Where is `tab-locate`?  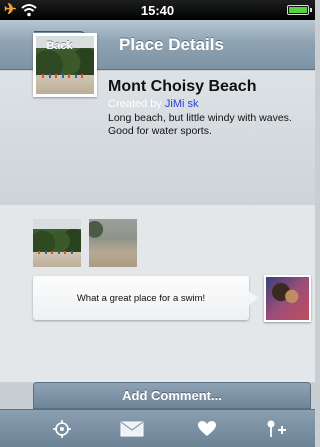 tab-locate is located at coordinates (62, 428).